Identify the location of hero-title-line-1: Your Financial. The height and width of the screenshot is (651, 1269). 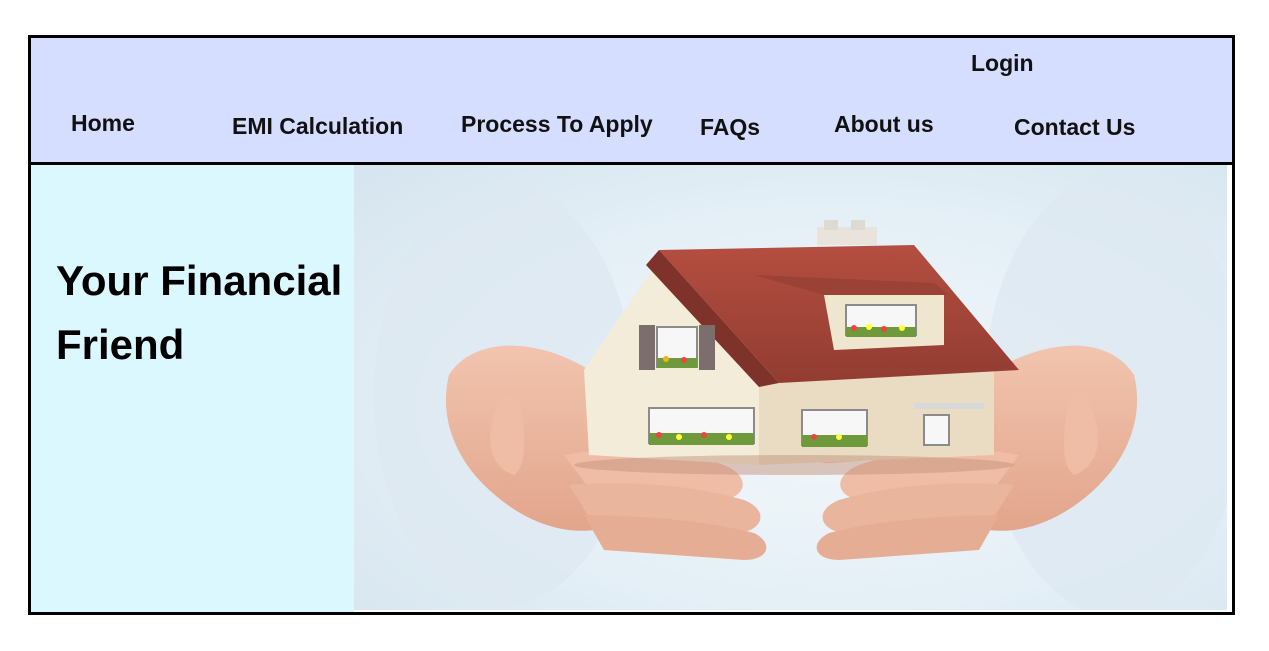
(199, 280).